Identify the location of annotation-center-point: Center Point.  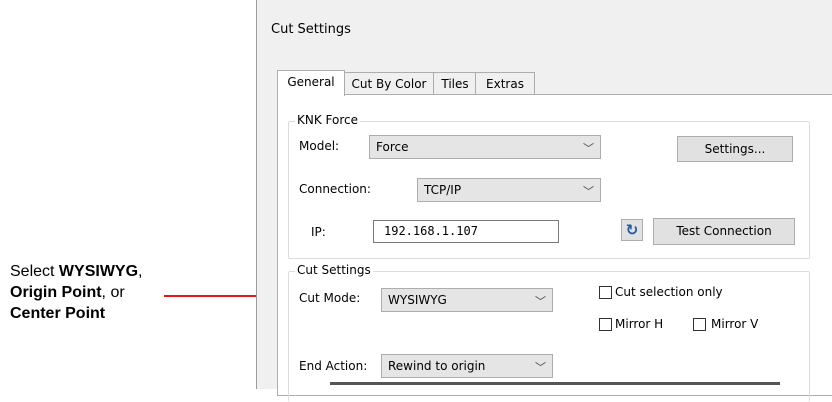
(58, 313).